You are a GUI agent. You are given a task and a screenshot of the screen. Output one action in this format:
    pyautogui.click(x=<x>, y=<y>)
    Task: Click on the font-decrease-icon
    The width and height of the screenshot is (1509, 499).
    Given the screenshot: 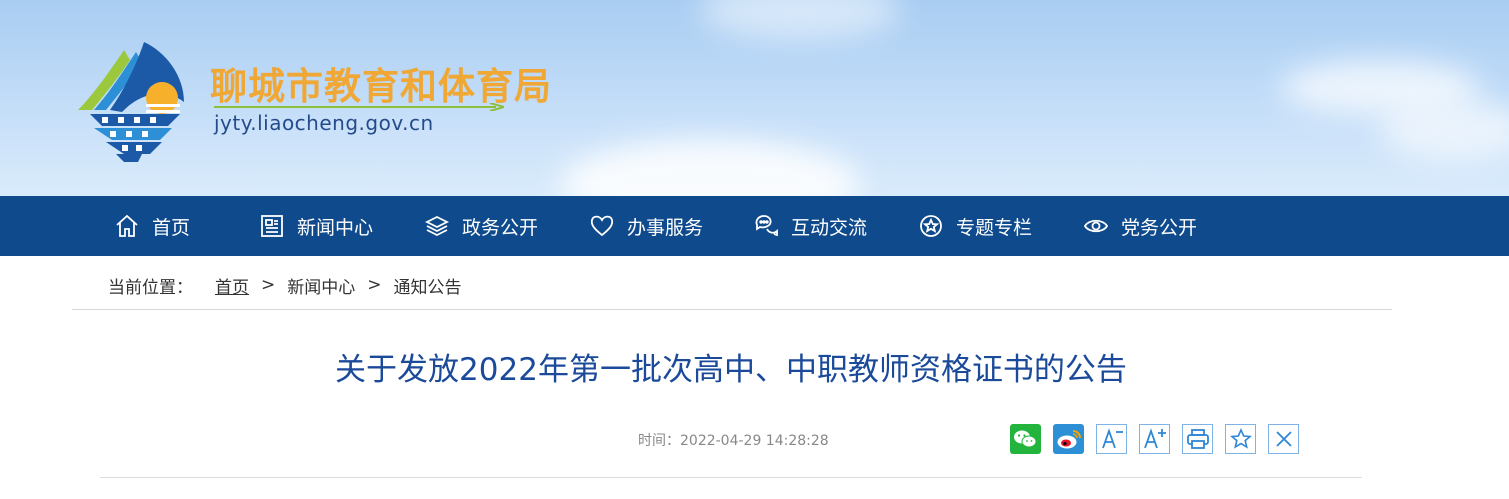 What is the action you would take?
    pyautogui.click(x=1112, y=438)
    